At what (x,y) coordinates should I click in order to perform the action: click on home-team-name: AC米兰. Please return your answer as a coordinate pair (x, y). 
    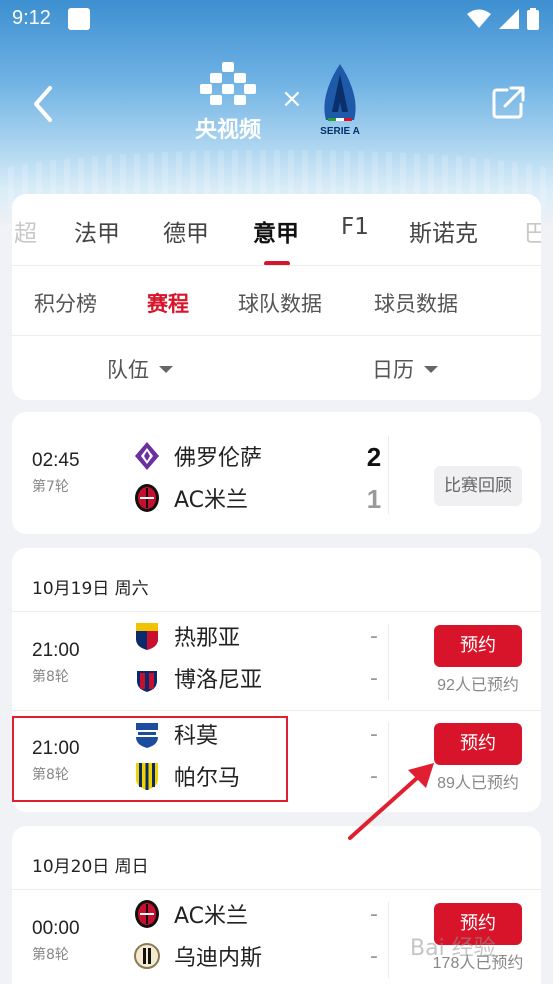
    Looking at the image, I should click on (211, 916).